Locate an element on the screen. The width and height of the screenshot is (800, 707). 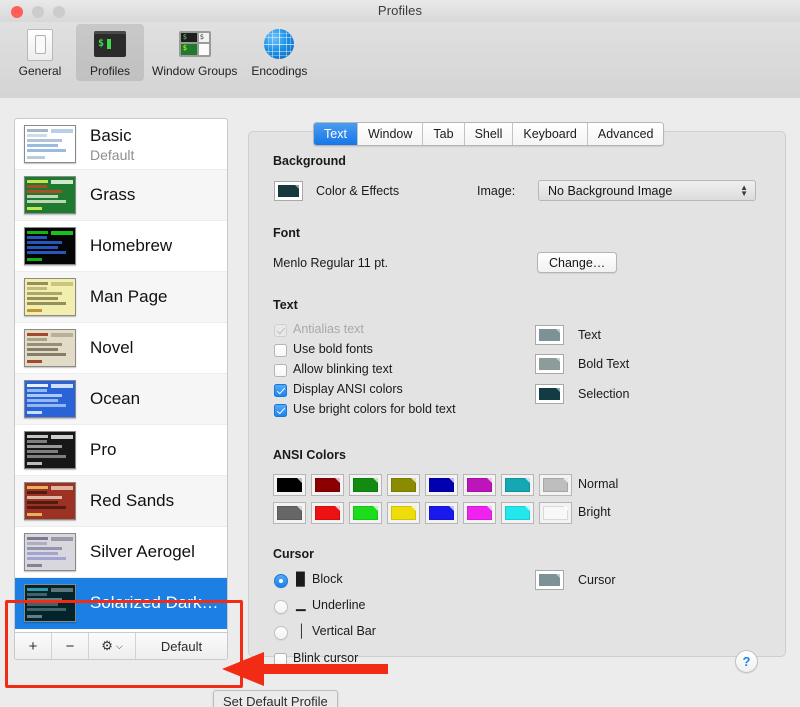
cursor-color-well is located at coordinates (549, 580).